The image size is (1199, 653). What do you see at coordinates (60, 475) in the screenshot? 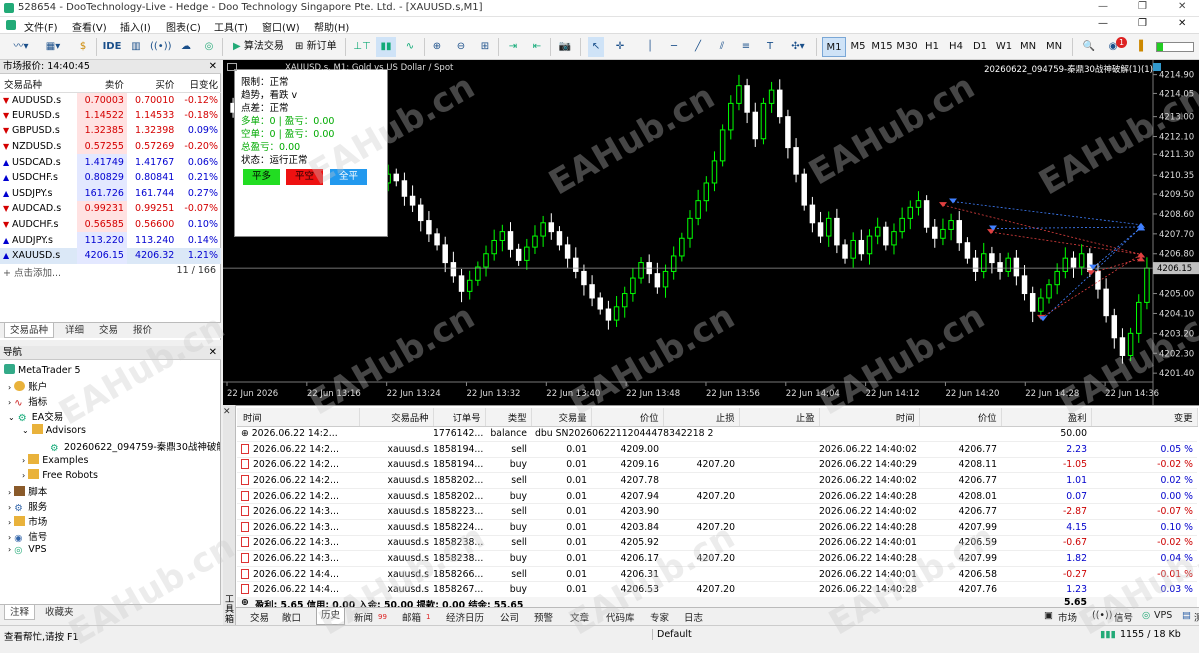
I see `nav-free-robots: › Free Robots` at bounding box center [60, 475].